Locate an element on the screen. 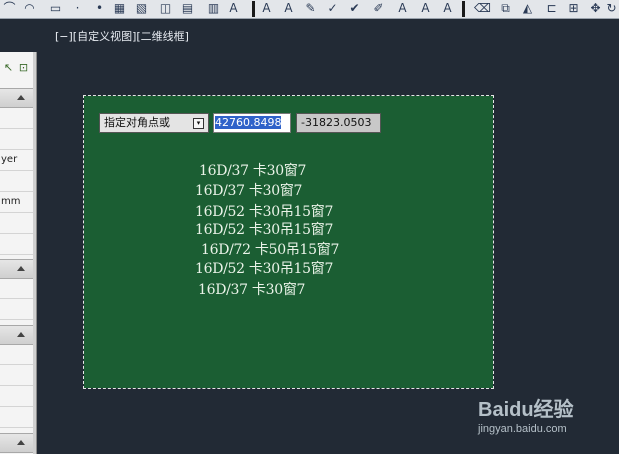 The height and width of the screenshot is (454, 619). rotate-tool-icon: ↻ is located at coordinates (611, 8).